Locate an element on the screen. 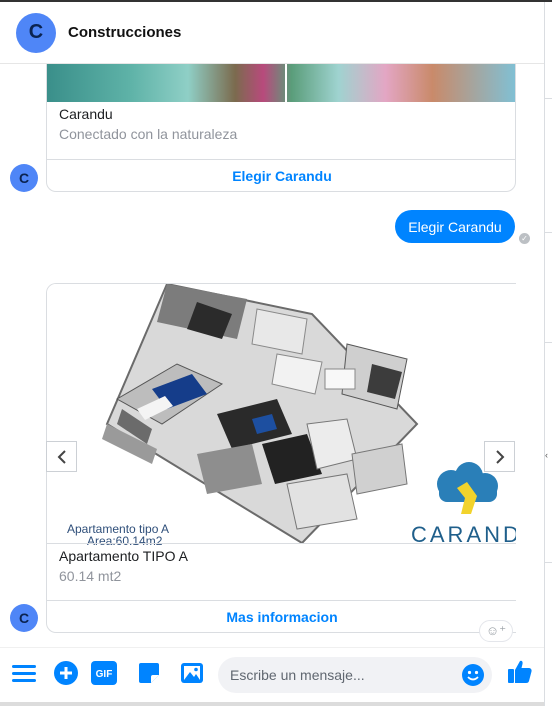  card-title: Carandu is located at coordinates (86, 114).